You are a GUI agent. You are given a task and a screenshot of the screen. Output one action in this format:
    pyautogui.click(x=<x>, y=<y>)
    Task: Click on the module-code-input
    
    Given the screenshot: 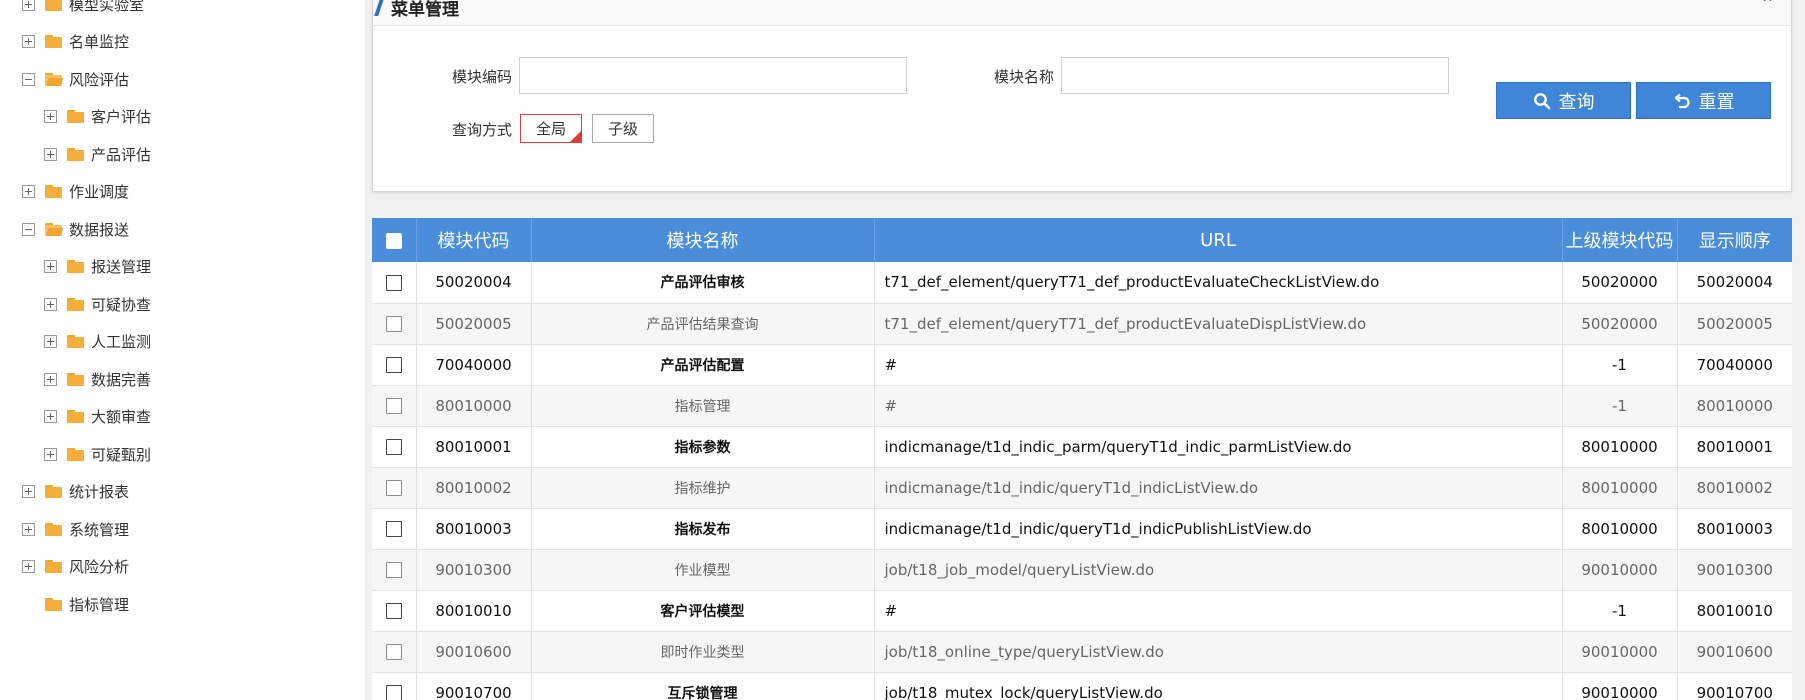 What is the action you would take?
    pyautogui.click(x=713, y=75)
    